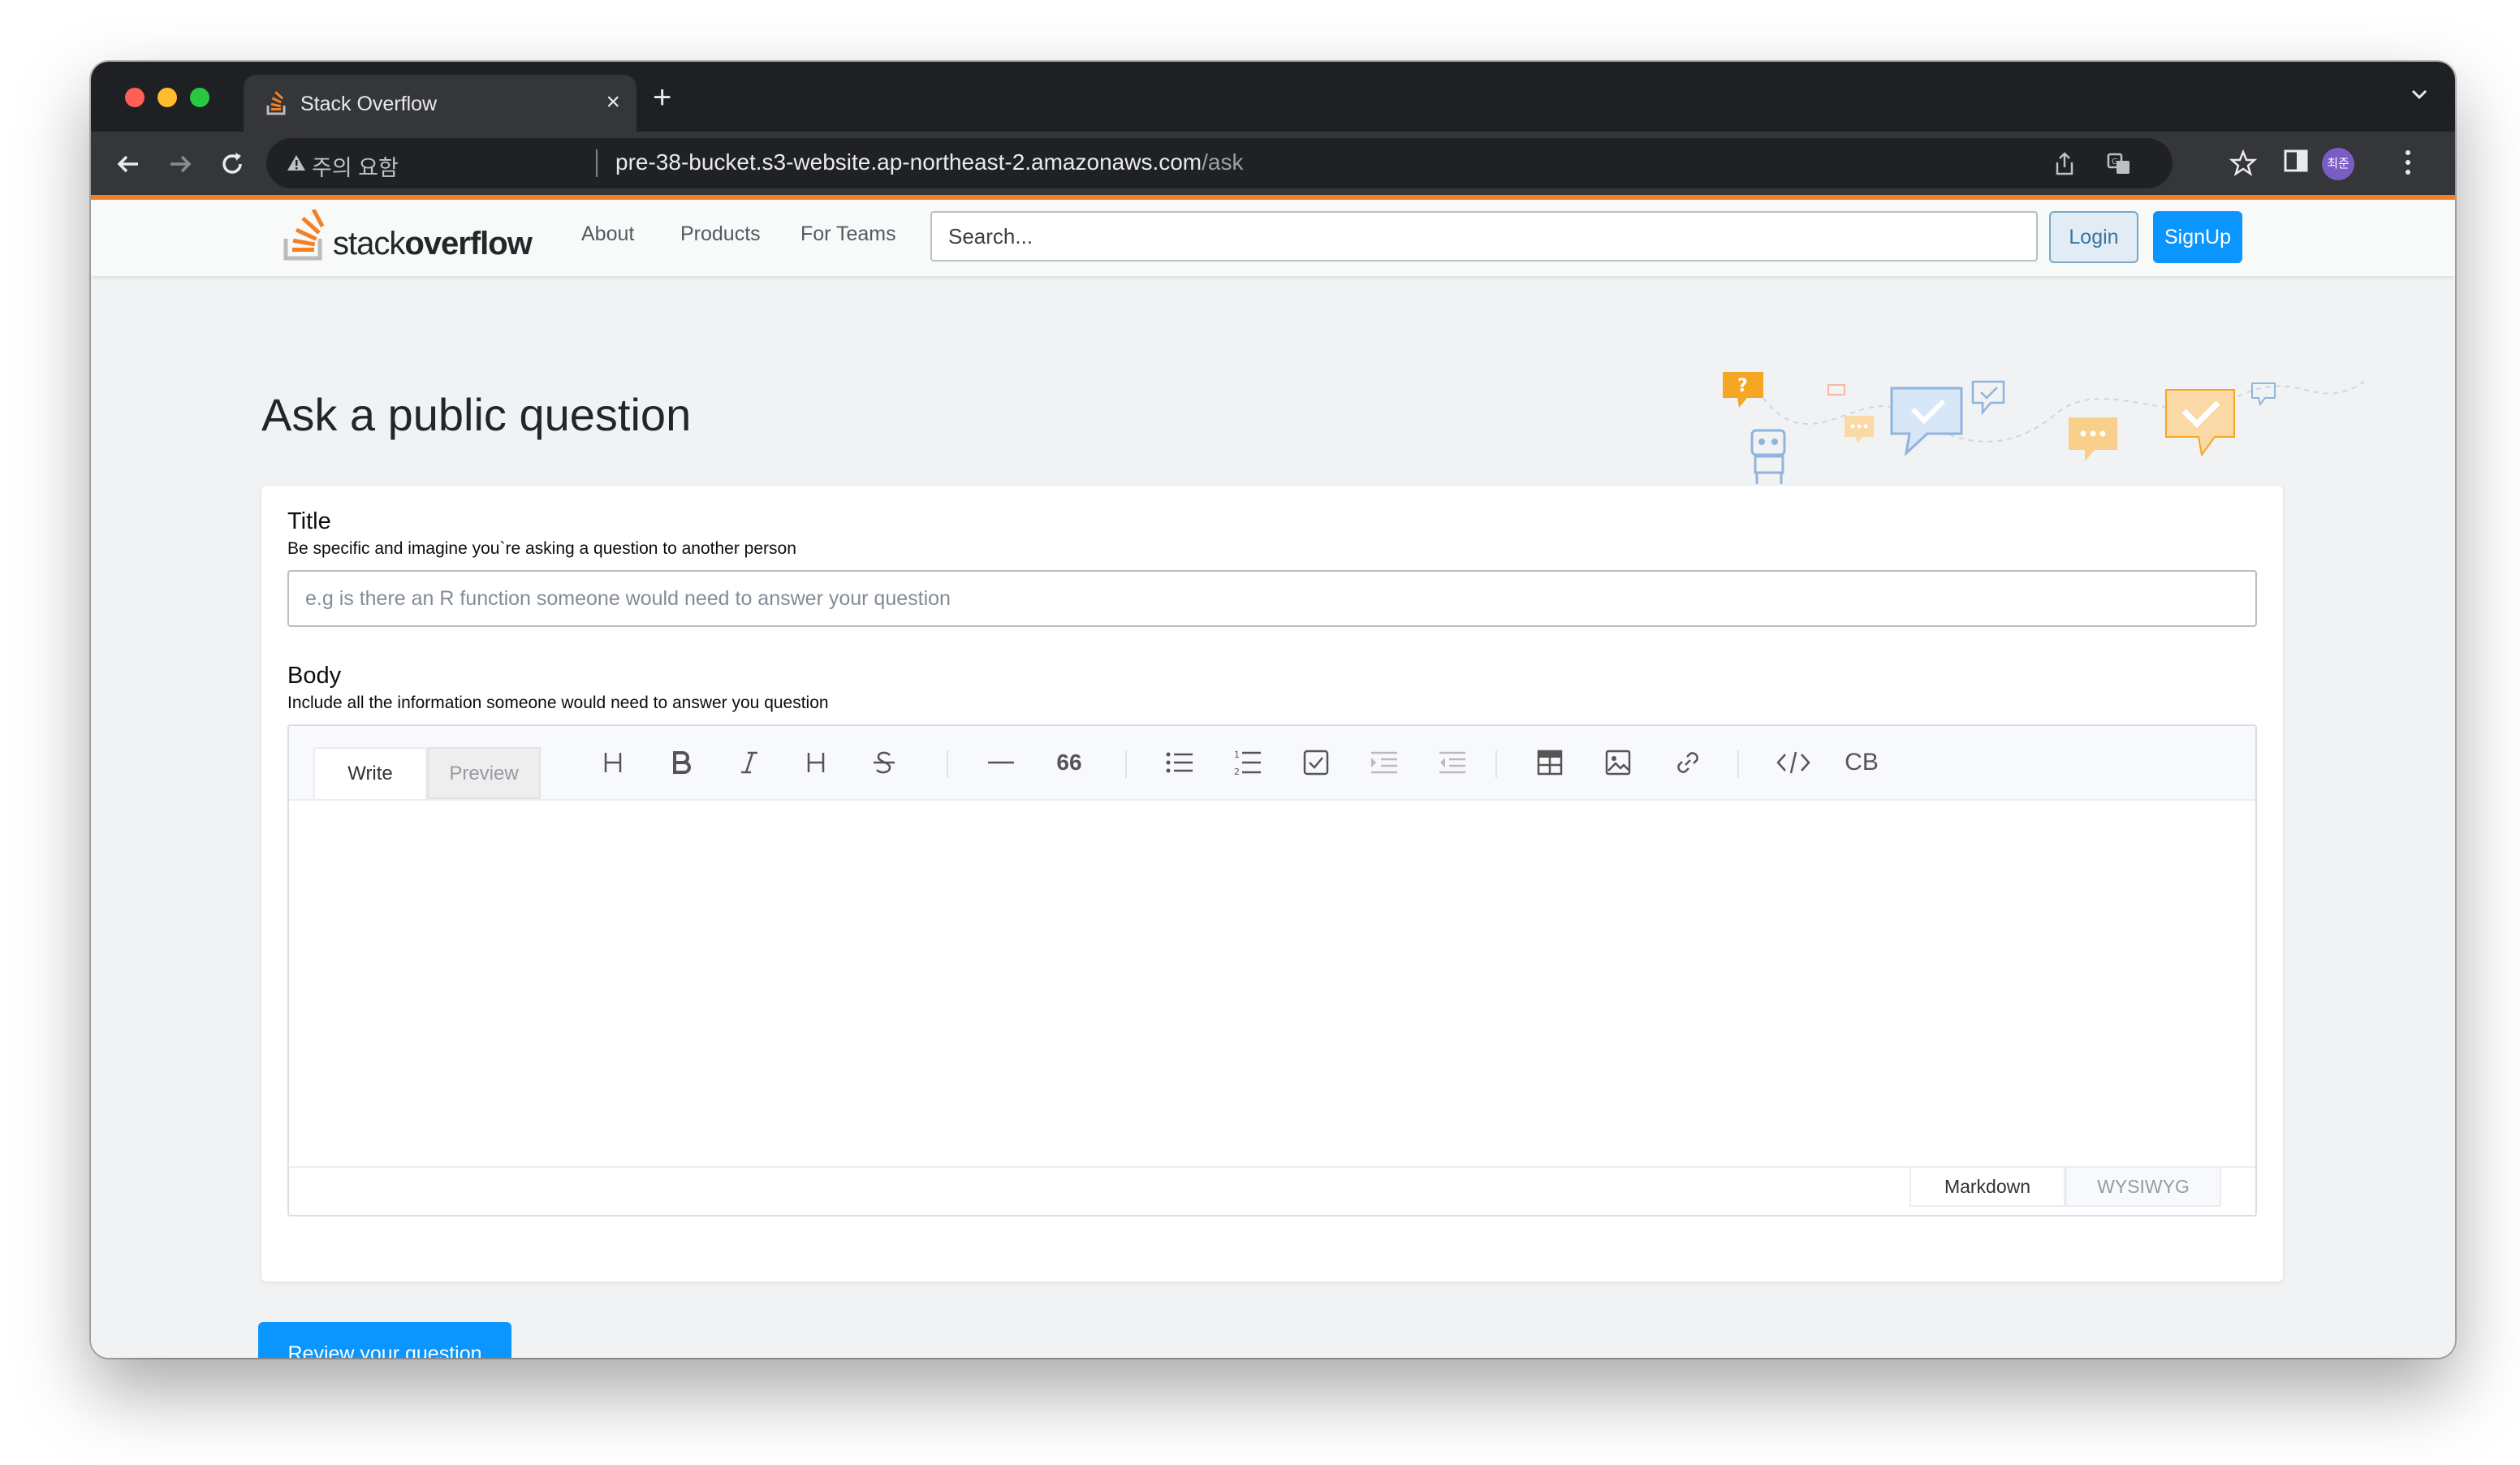 The width and height of the screenshot is (2520, 1465). Describe the element at coordinates (1272, 763) in the screenshot. I see `editor-toolbar: Write Preview 66 1 2 CB` at that location.